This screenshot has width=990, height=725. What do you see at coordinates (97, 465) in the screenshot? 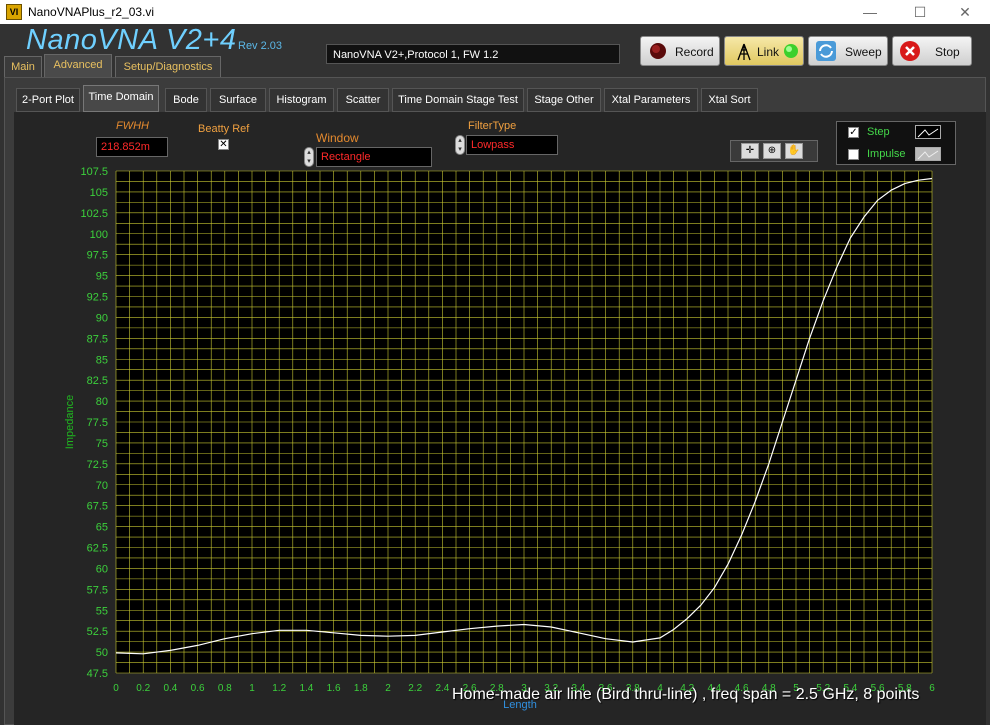
I see `y-tick-label: 72.5` at bounding box center [97, 465].